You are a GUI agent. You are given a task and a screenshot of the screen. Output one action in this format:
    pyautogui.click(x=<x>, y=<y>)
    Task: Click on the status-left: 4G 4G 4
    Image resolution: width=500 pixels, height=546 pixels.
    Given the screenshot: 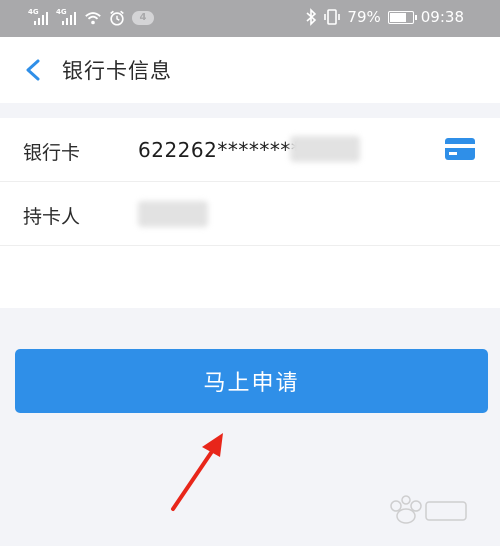 What is the action you would take?
    pyautogui.click(x=91, y=17)
    